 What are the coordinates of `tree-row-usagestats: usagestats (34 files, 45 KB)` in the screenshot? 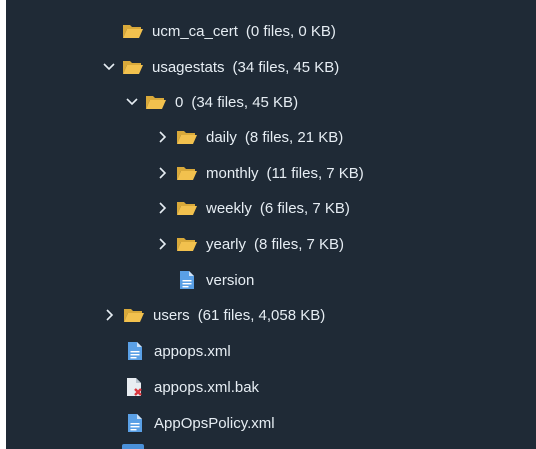 It's located at (271, 67).